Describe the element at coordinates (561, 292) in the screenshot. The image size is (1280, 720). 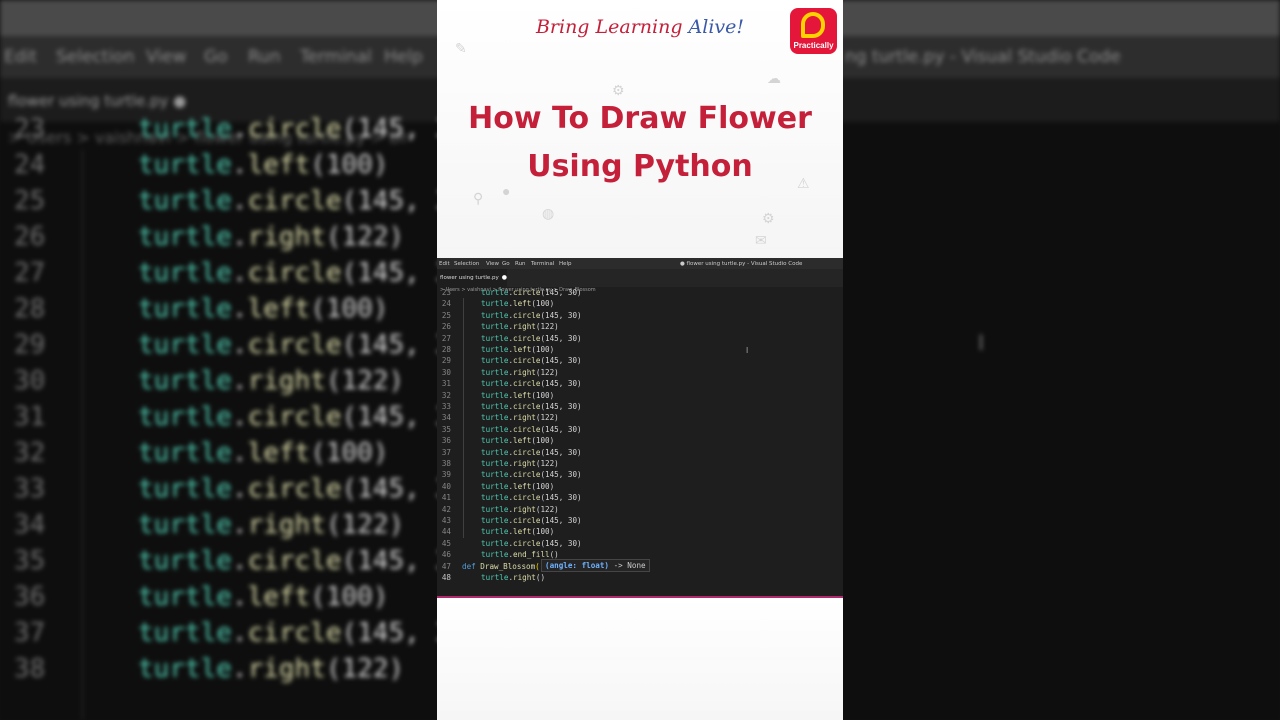
I see `code-args: (145, 30)` at that location.